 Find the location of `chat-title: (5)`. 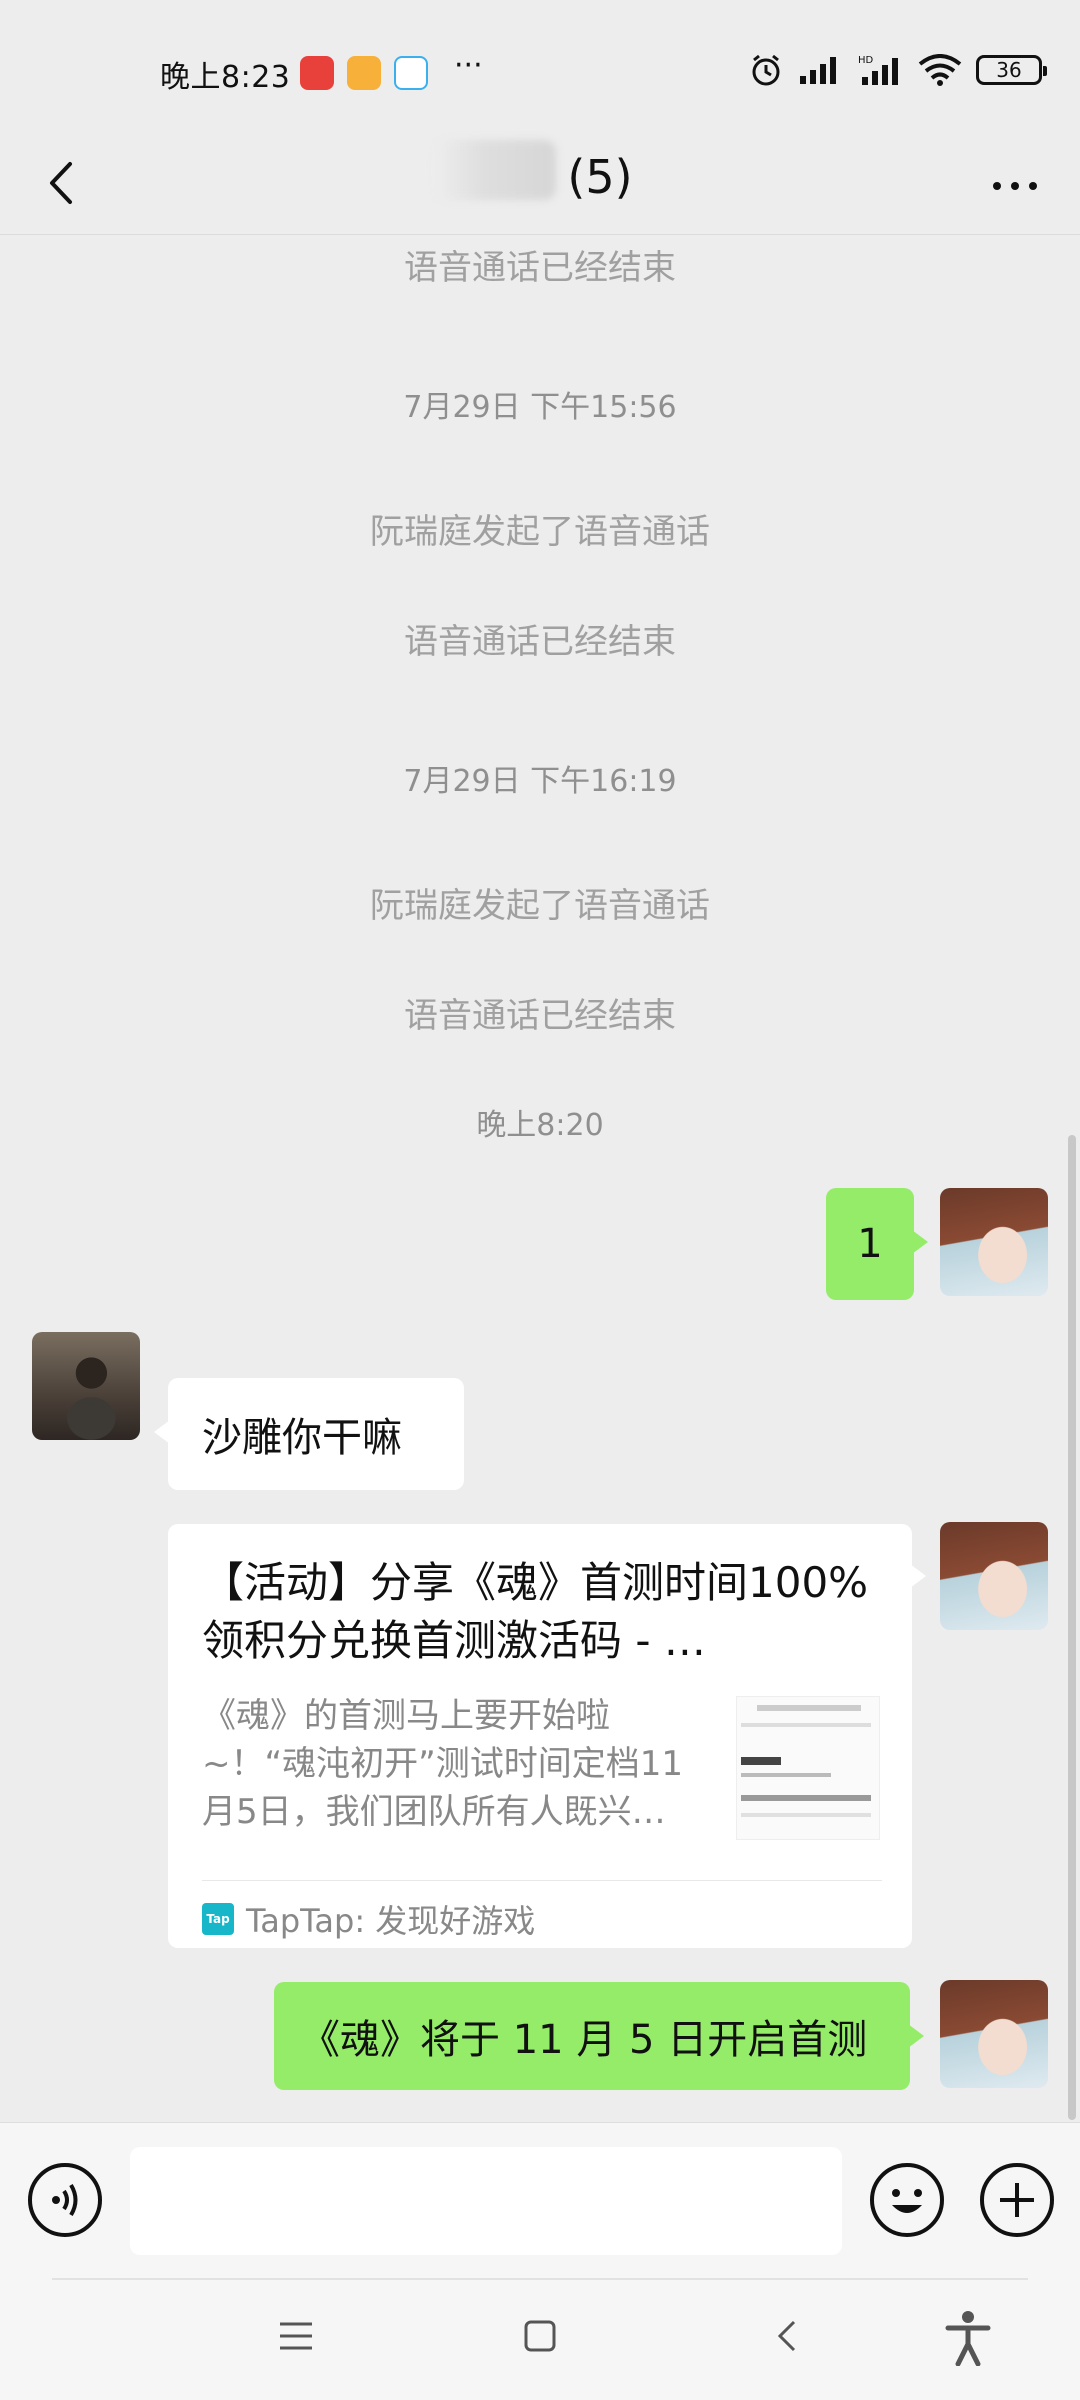

chat-title: (5) is located at coordinates (540, 177).